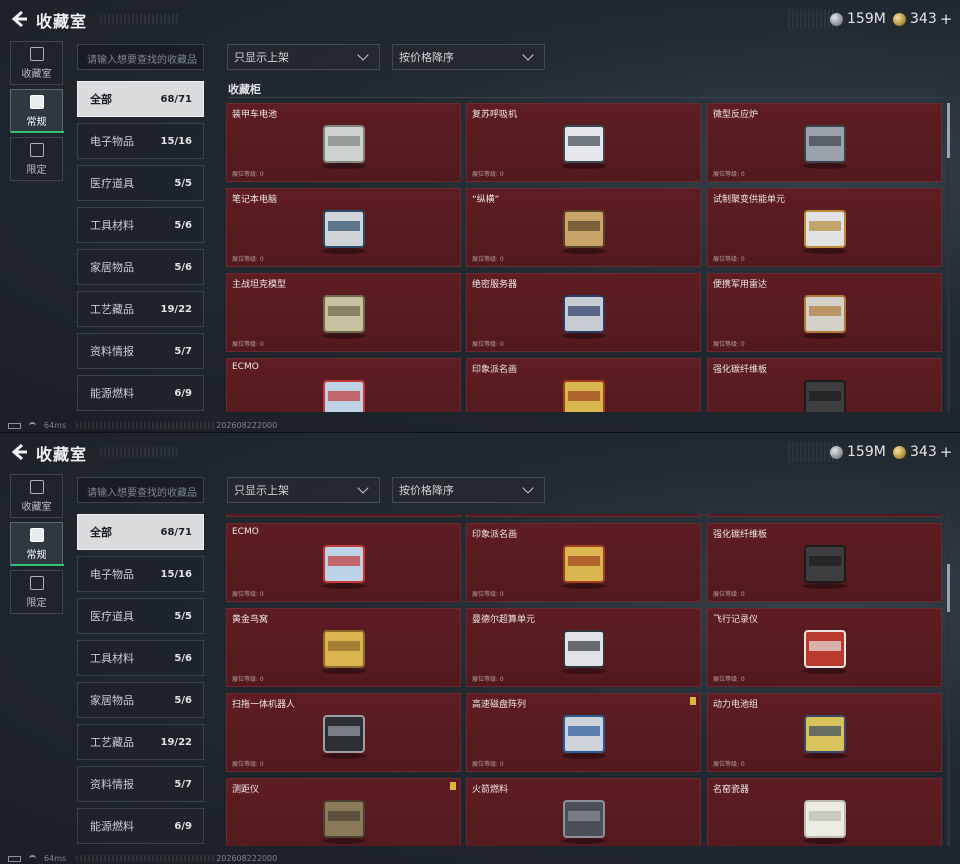 Image resolution: width=960 pixels, height=864 pixels. What do you see at coordinates (899, 19) in the screenshot?
I see `gold-coin-icon` at bounding box center [899, 19].